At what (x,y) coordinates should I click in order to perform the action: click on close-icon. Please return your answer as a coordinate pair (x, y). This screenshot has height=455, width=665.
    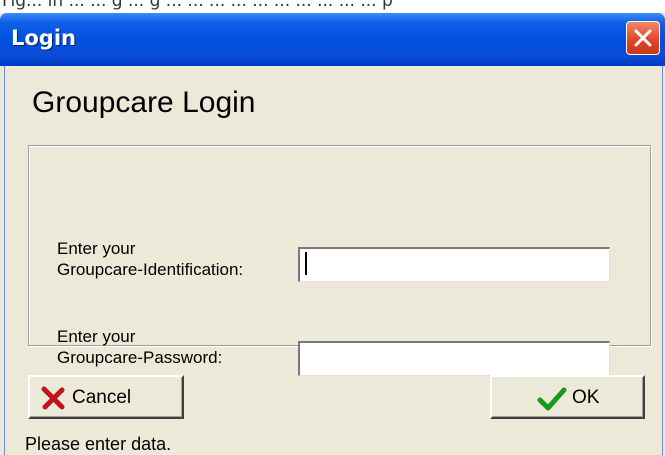
    Looking at the image, I should click on (643, 38).